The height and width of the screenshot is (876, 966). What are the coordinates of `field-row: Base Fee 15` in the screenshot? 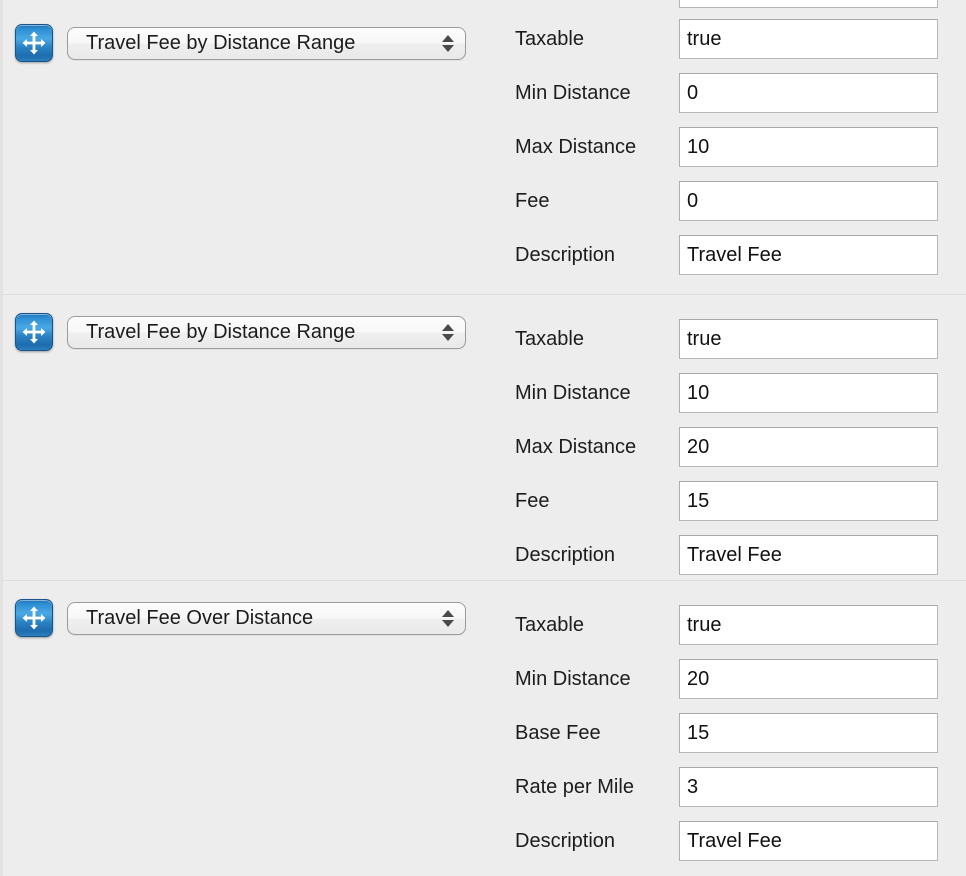 It's located at (739, 740).